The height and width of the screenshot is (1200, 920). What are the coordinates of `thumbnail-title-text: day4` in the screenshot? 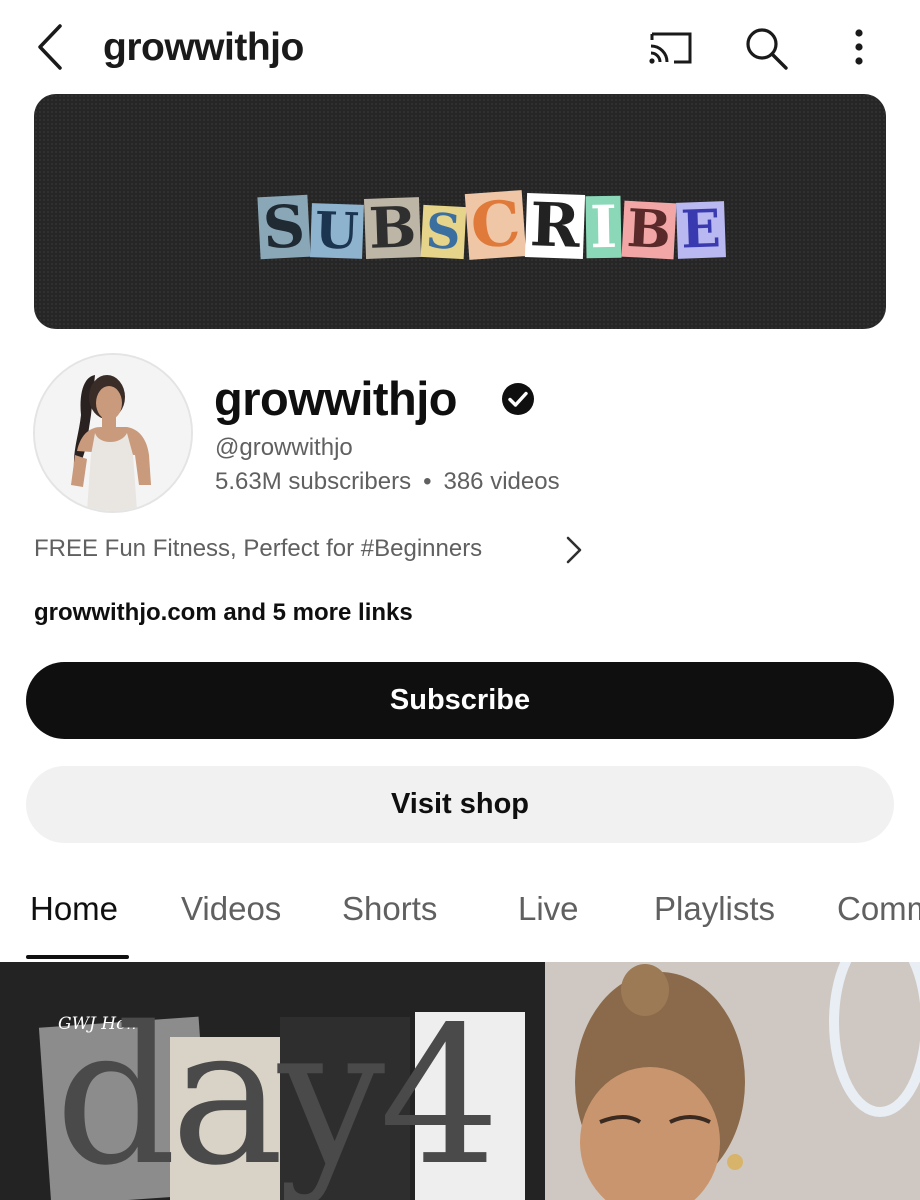 It's located at (277, 1093).